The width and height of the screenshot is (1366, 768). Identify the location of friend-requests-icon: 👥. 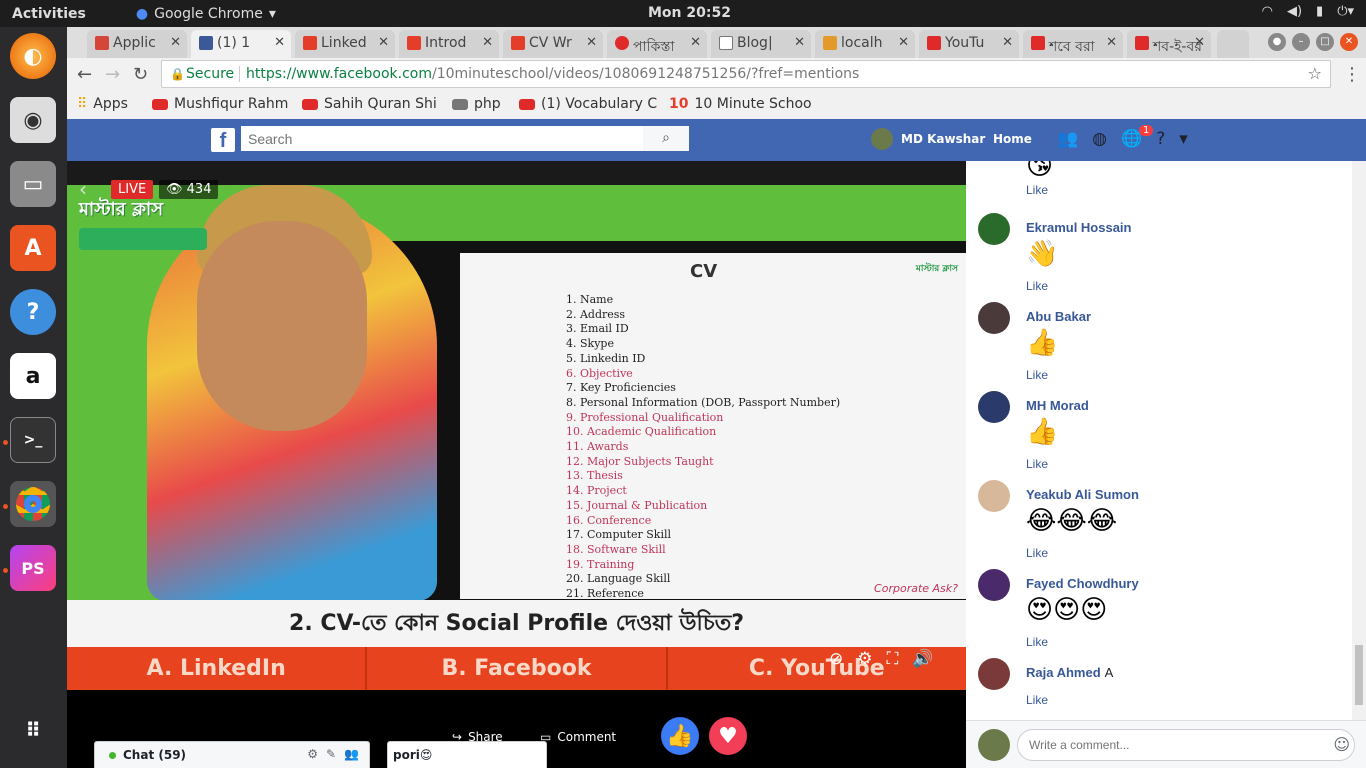
(1067, 139).